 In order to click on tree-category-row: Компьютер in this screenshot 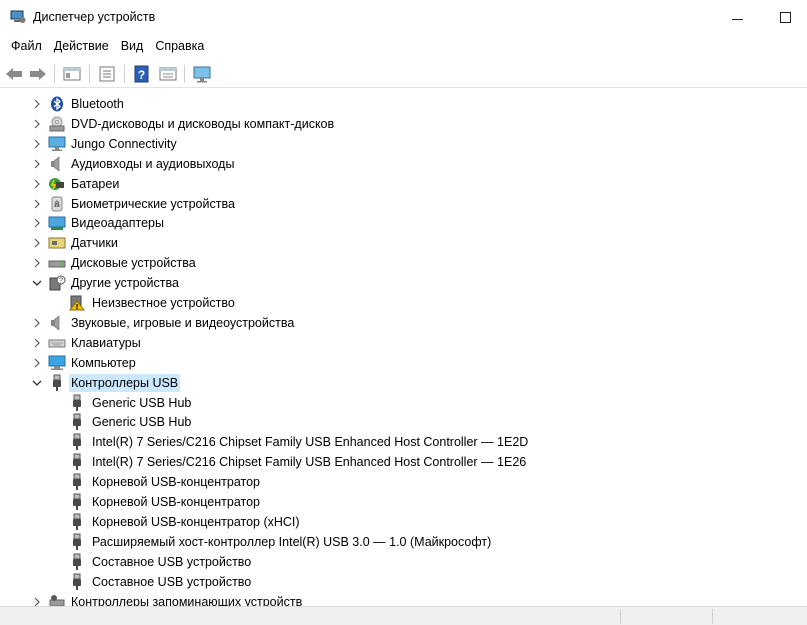, I will do `click(403, 363)`.